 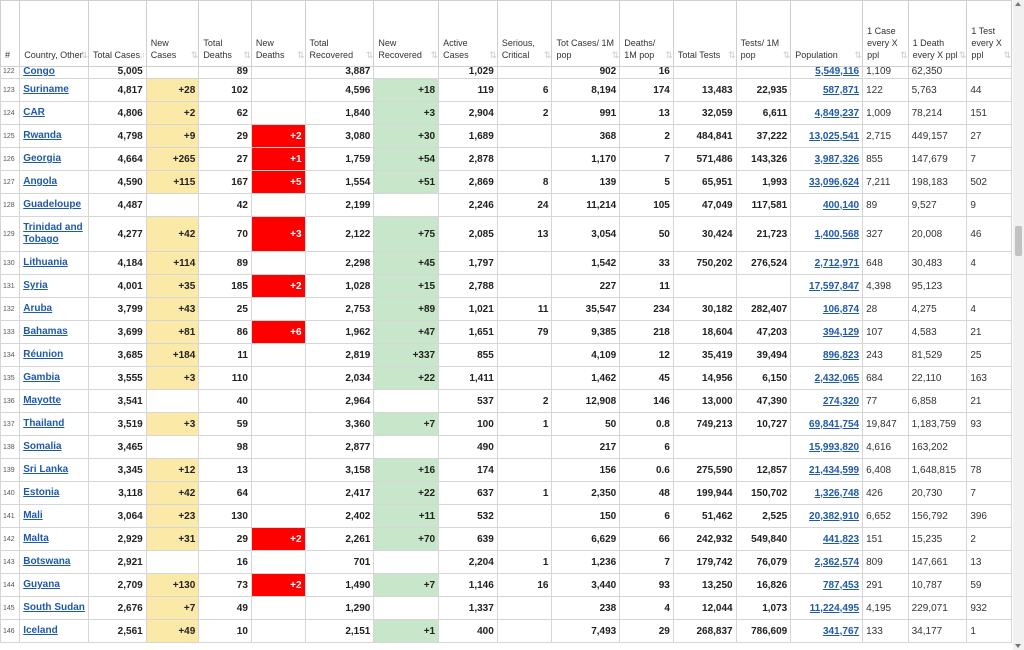 What do you see at coordinates (1018, 325) in the screenshot?
I see `vertical-scrollbar` at bounding box center [1018, 325].